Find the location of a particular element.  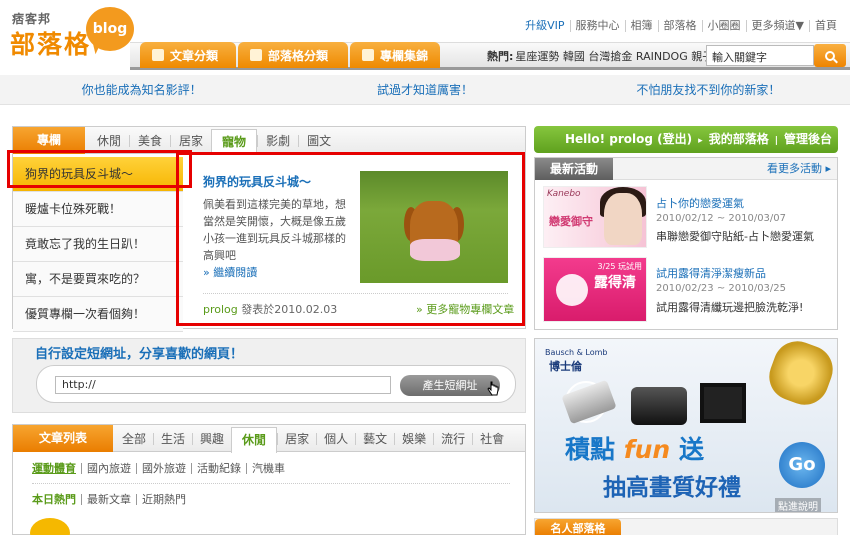

toplink-home: 首頁 is located at coordinates (825, 26).